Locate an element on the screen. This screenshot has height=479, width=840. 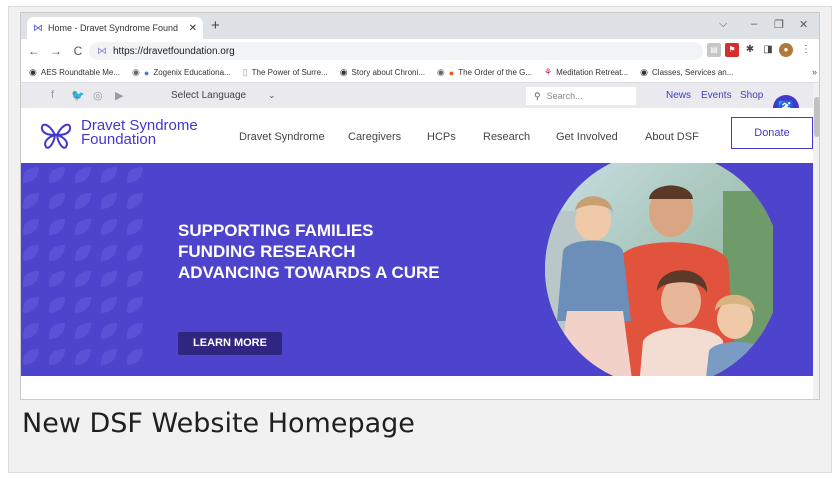
pdf-extension-icon: ⚑ is located at coordinates (732, 50).